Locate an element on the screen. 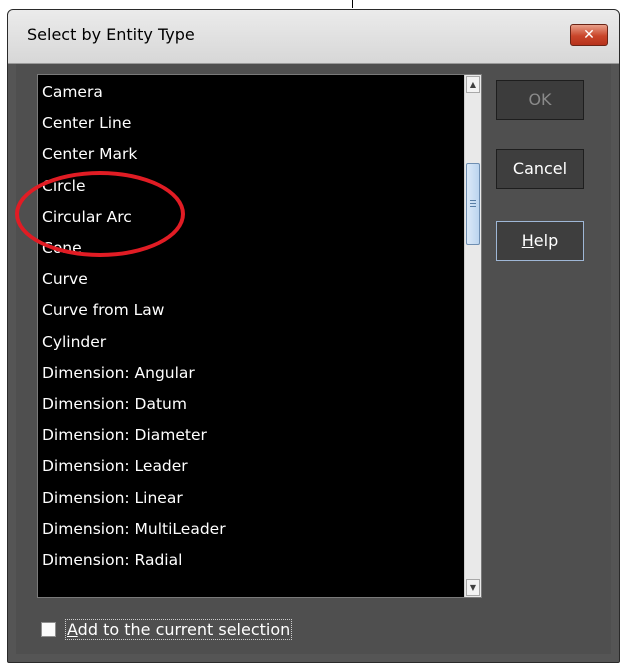 The image size is (632, 667). help-label-rest: elp is located at coordinates (546, 240).